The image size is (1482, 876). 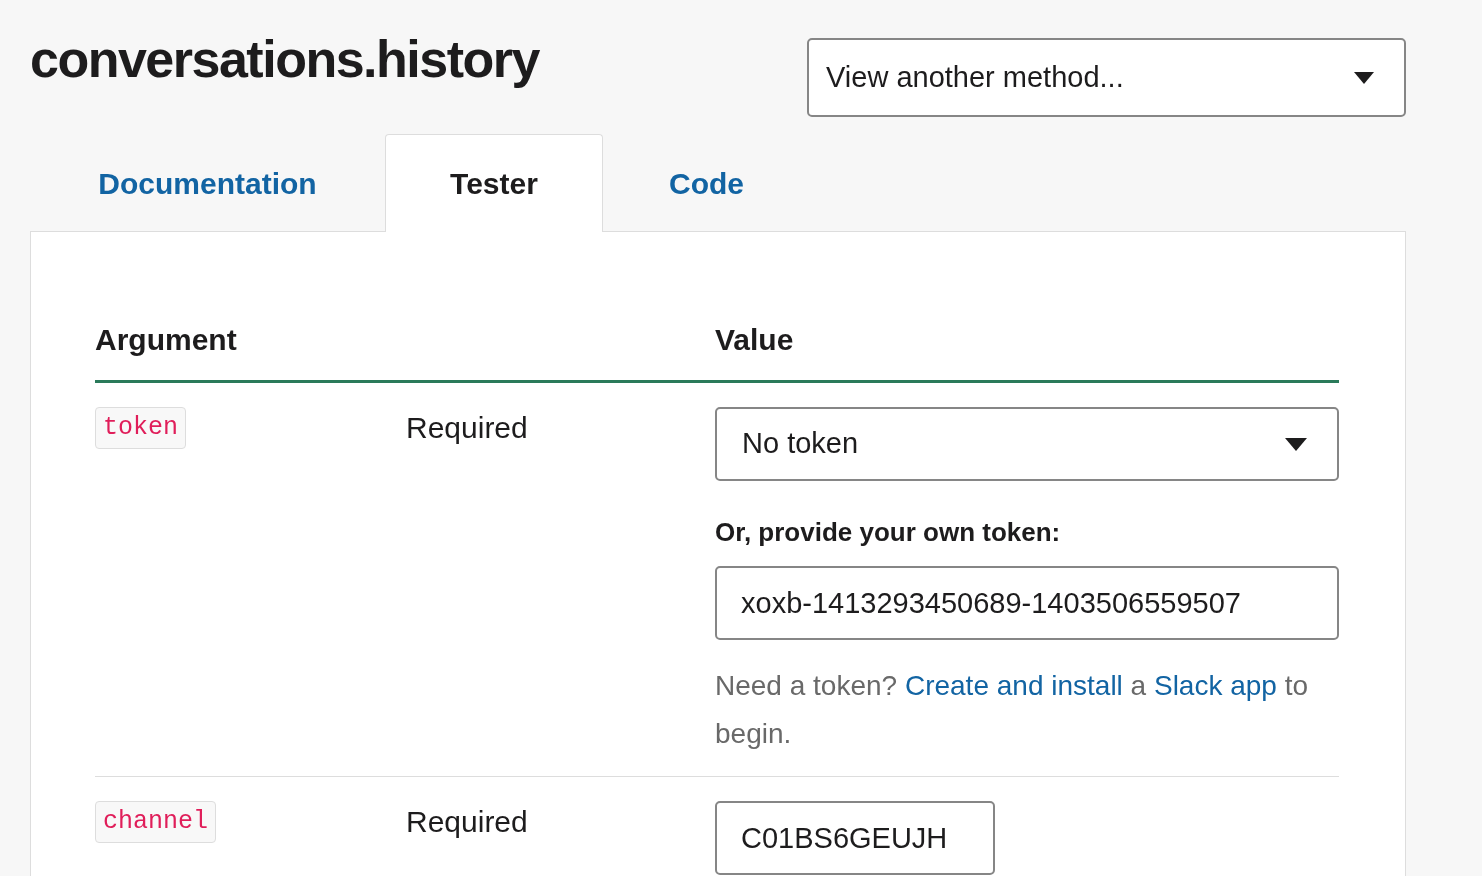 I want to click on help-text: Need a token? Create and install a Slack app to begin., so click(x=1012, y=710).